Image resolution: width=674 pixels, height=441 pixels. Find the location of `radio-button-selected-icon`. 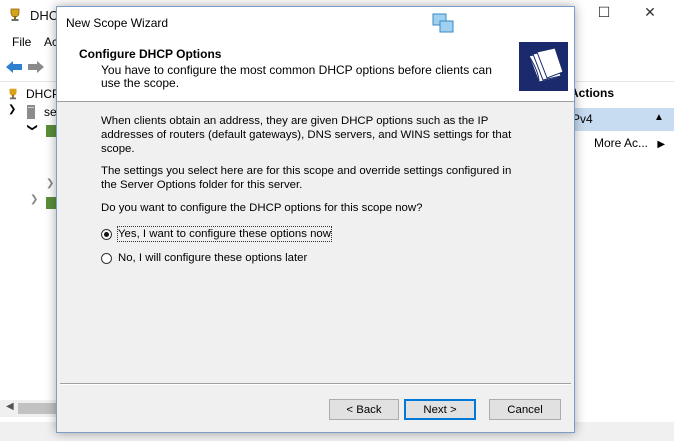

radio-button-selected-icon is located at coordinates (106, 234).